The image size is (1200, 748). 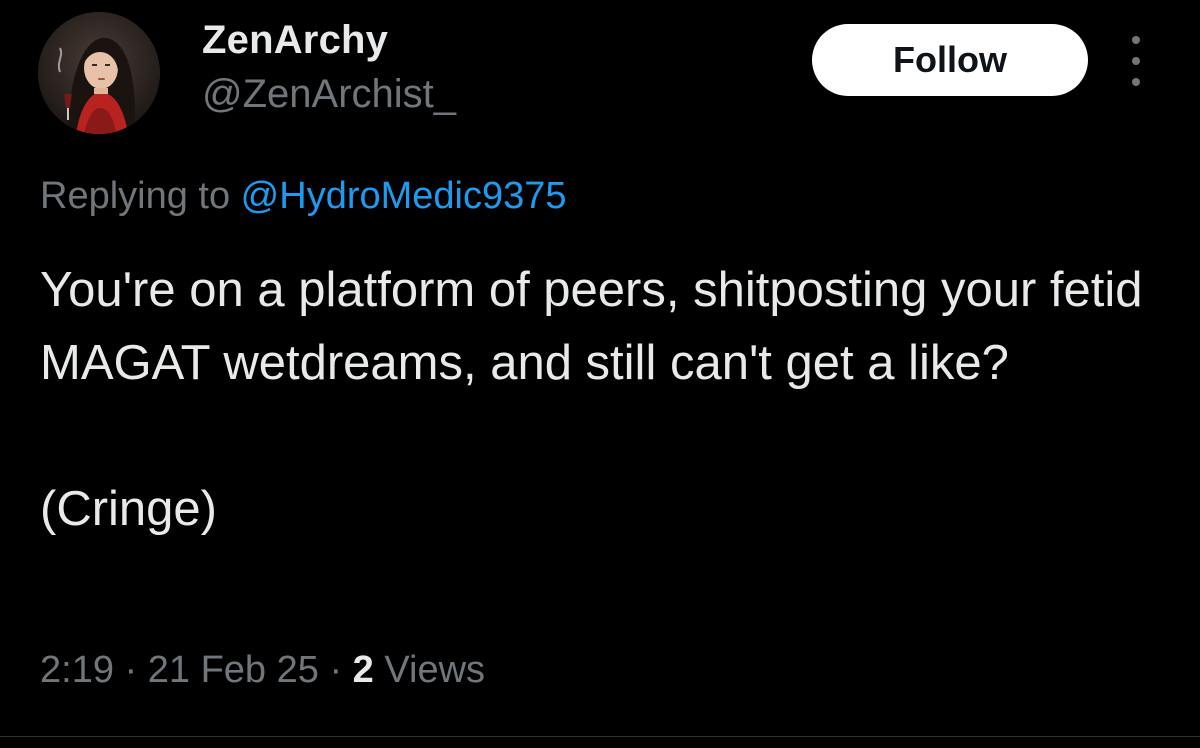 I want to click on views-label: Views, so click(x=429, y=670).